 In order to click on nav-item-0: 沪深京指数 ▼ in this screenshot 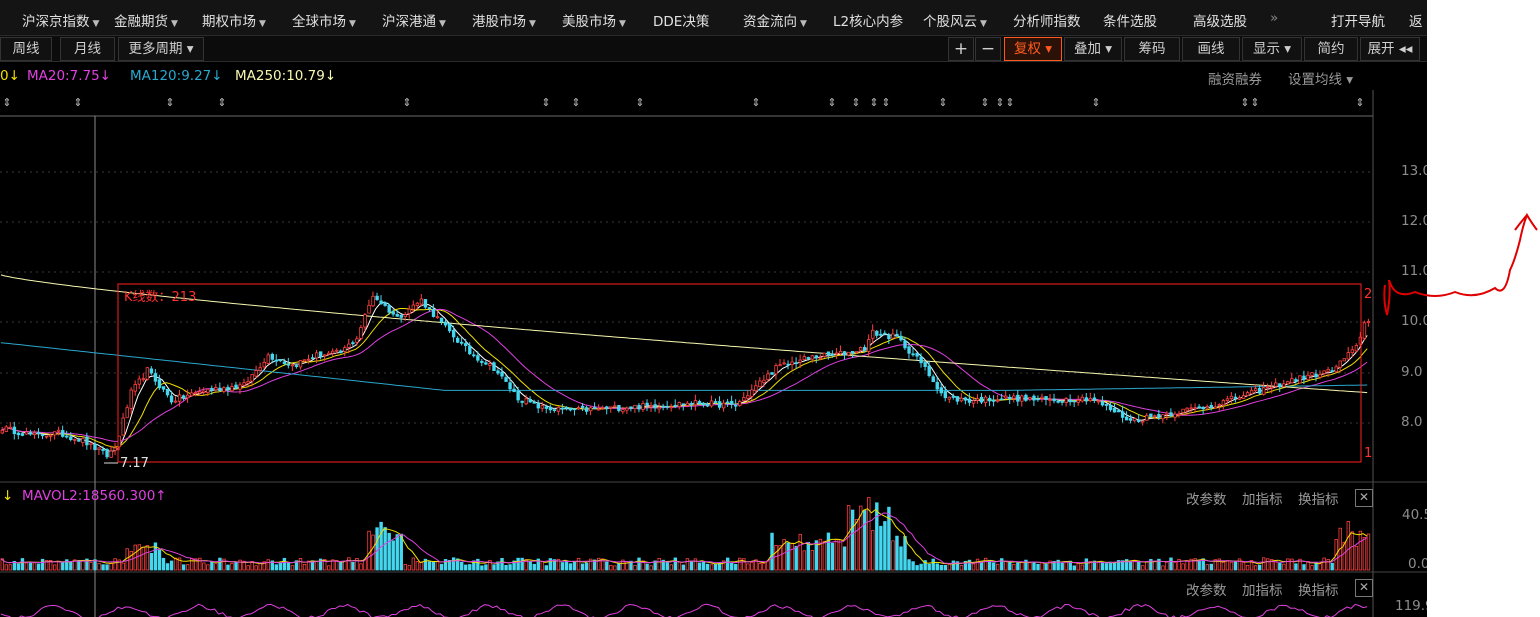, I will do `click(60, 20)`.